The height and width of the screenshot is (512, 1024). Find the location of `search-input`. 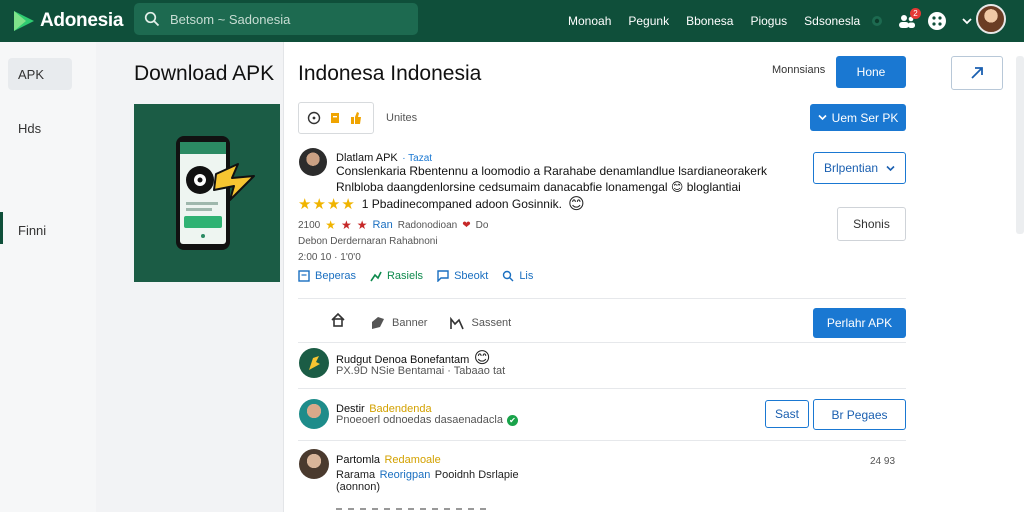

search-input is located at coordinates (290, 19).